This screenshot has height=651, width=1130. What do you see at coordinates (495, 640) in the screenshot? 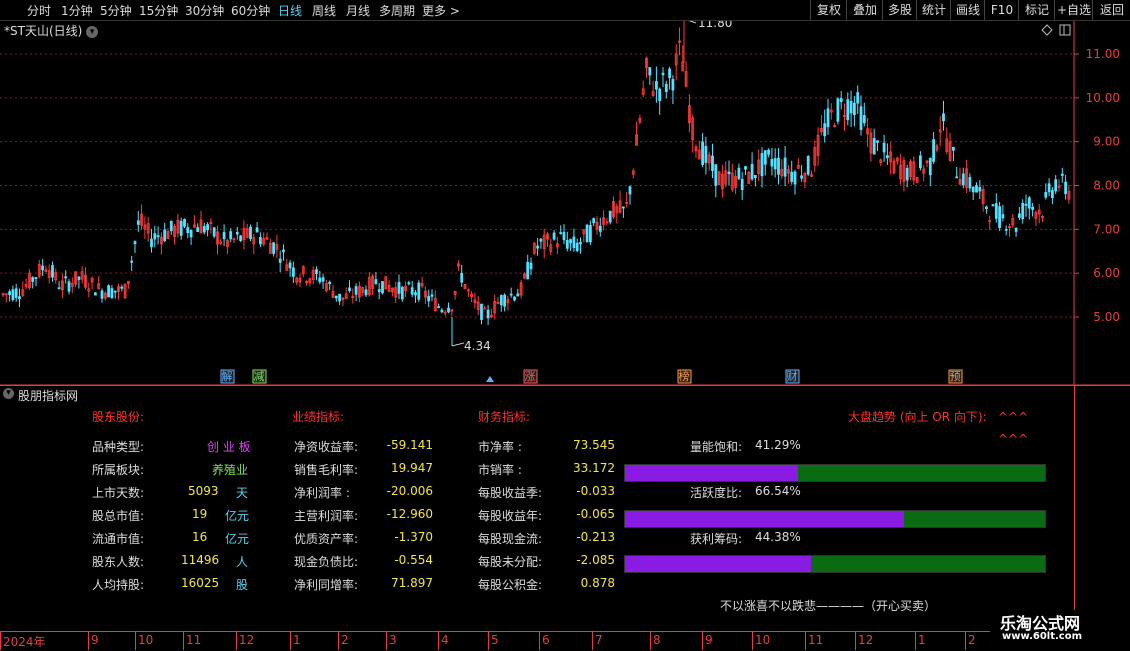
I see `time-axis-label: 5` at bounding box center [495, 640].